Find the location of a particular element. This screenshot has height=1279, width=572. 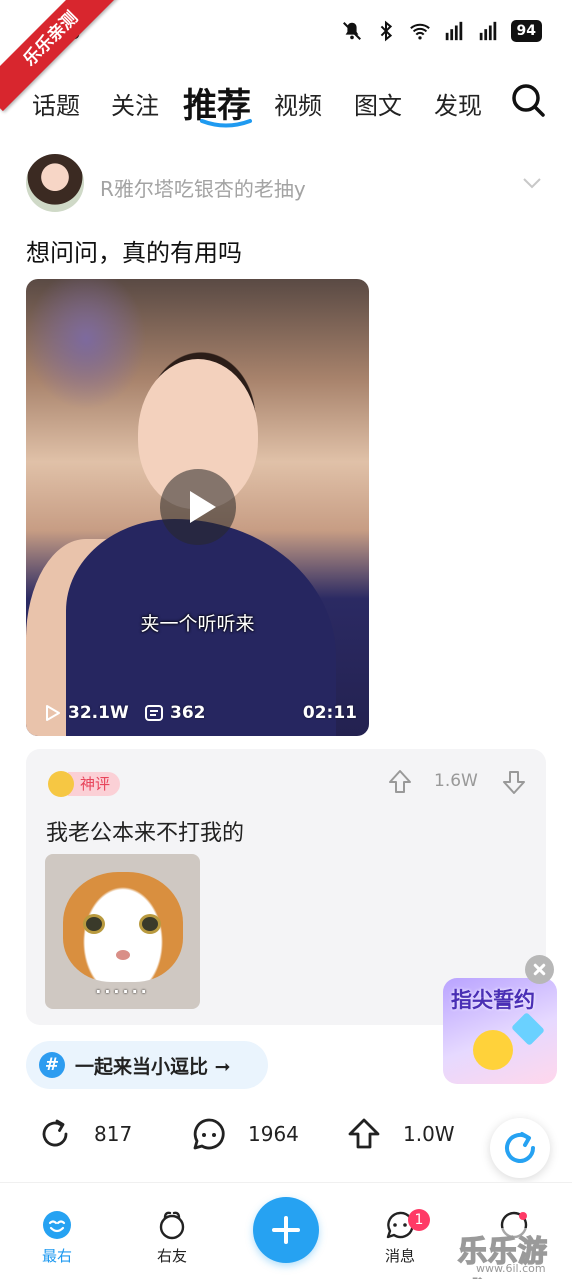

play-button is located at coordinates (198, 507).